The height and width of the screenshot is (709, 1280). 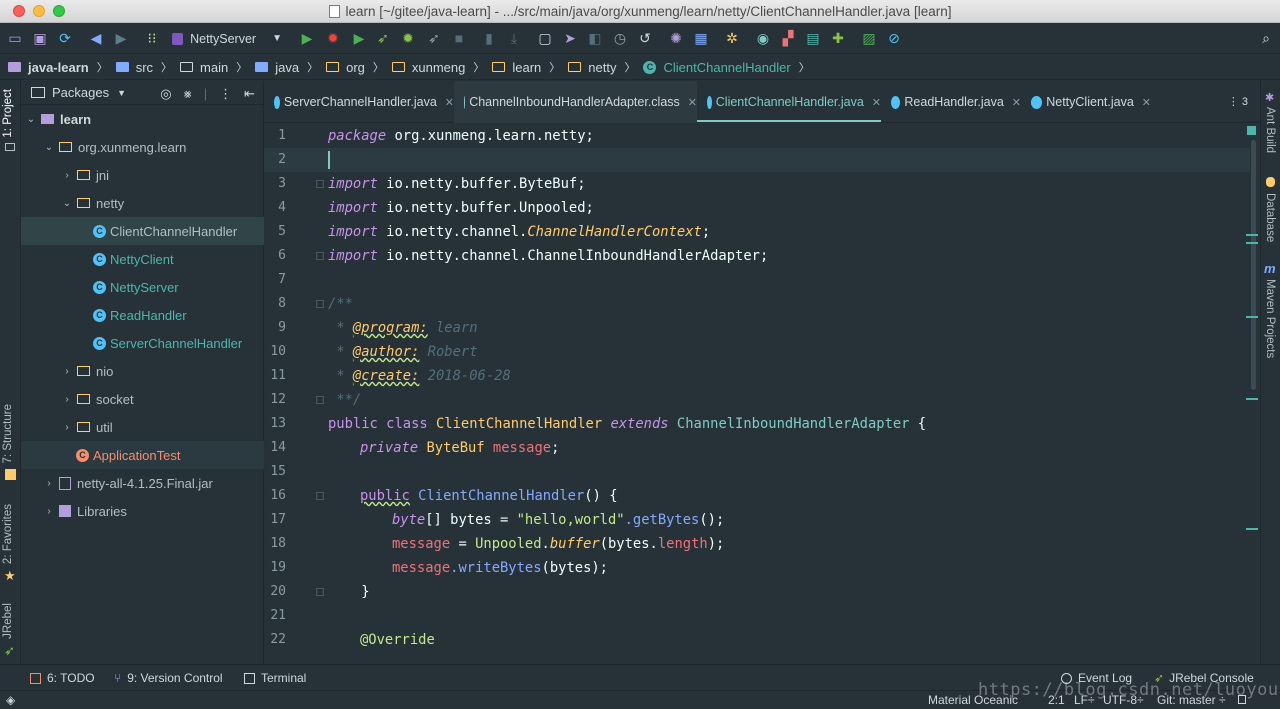 I want to click on debug-icon: ✹, so click(x=333, y=38).